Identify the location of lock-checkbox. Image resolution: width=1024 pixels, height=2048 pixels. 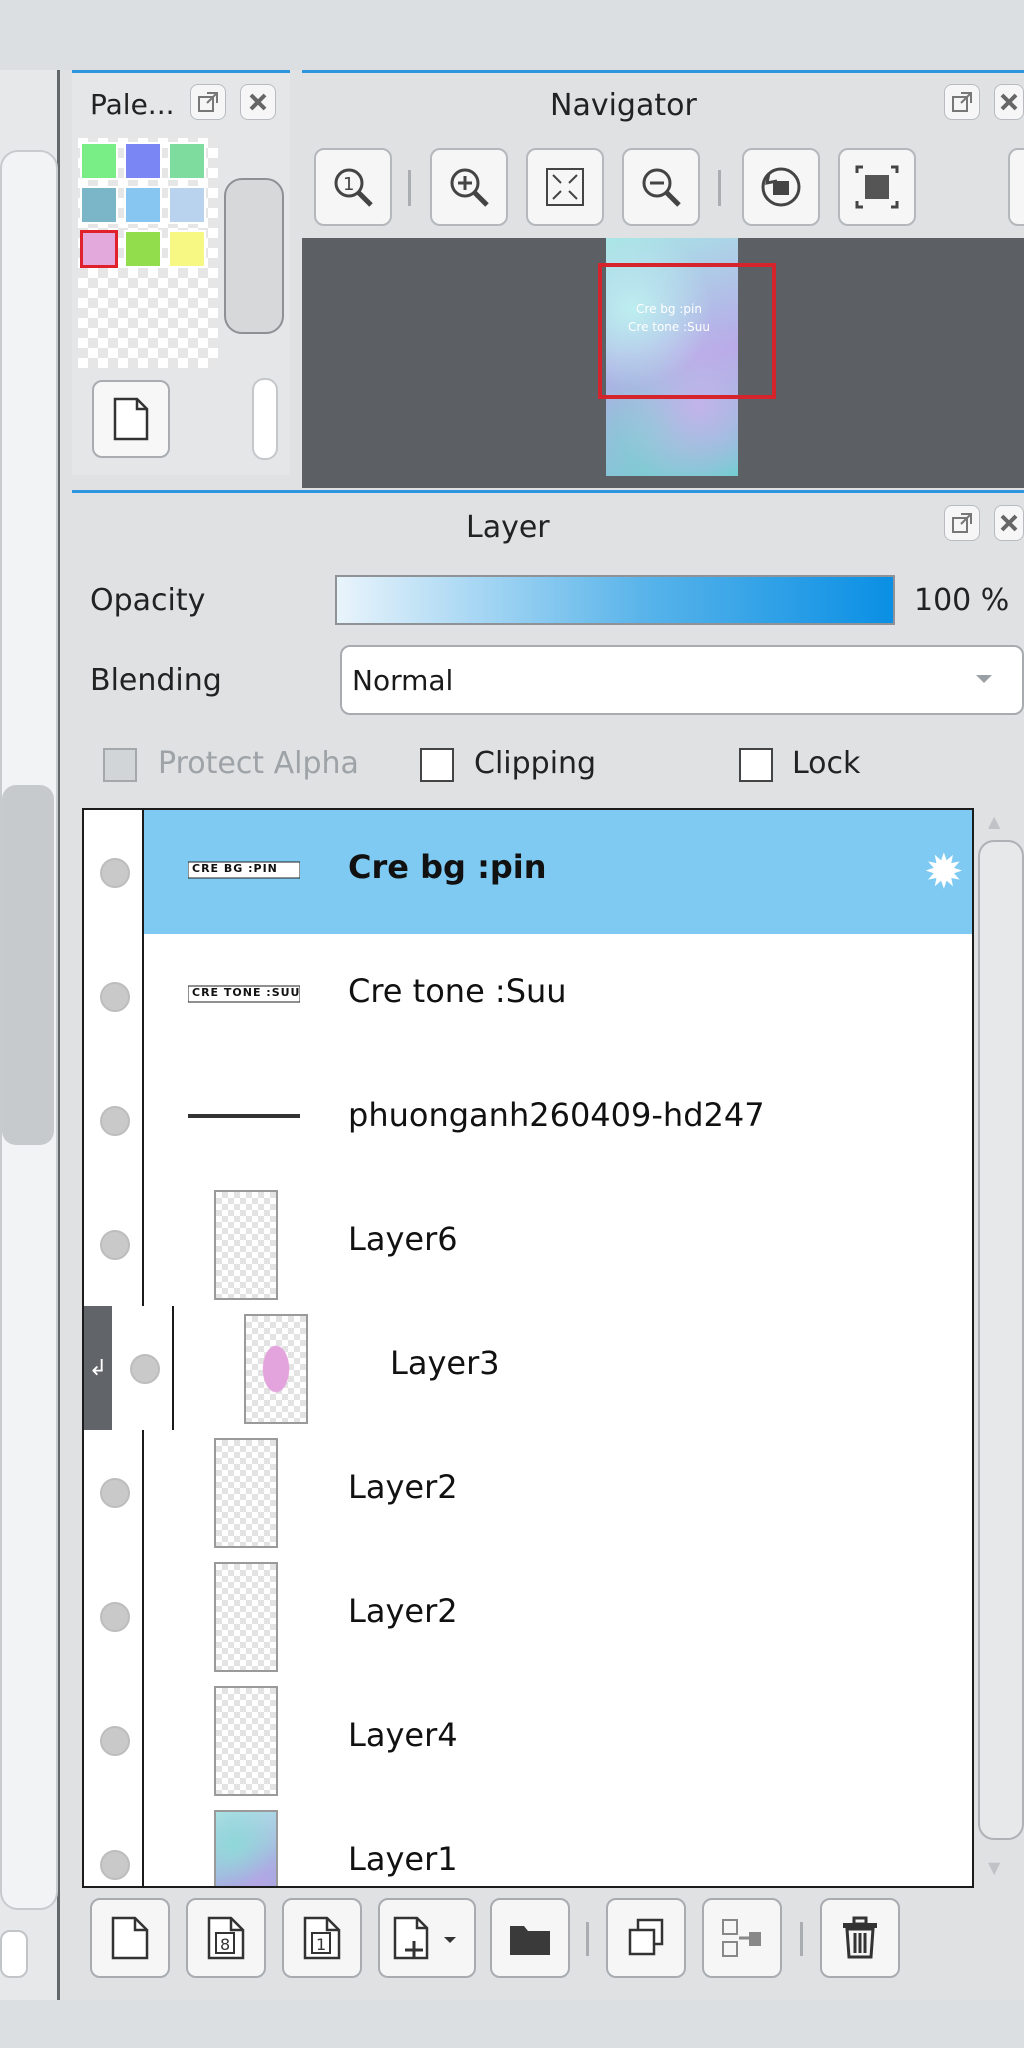
(756, 765).